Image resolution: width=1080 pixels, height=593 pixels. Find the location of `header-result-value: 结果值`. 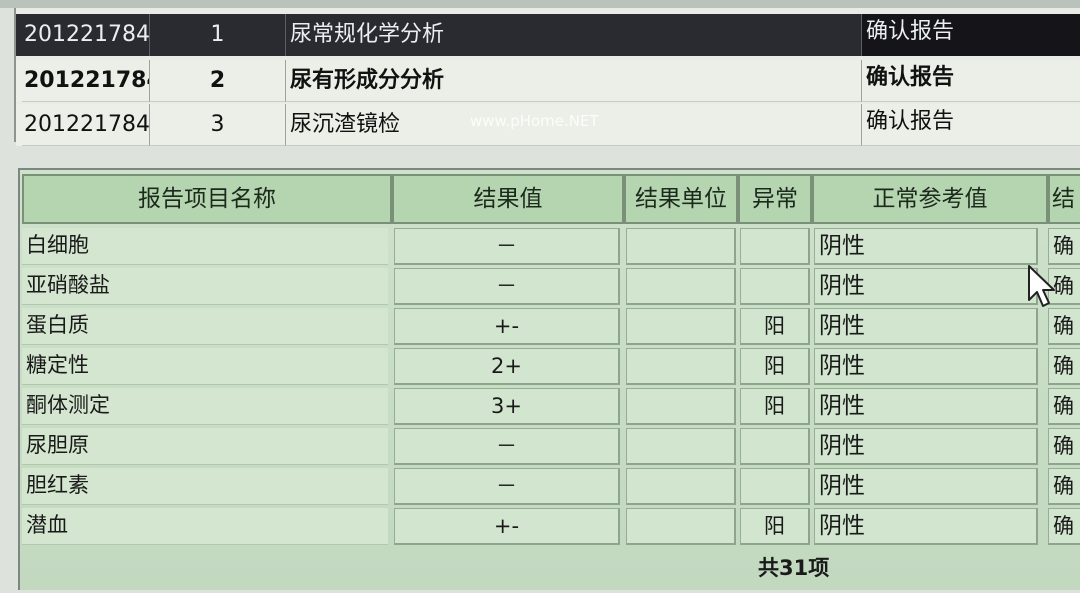

header-result-value: 结果值 is located at coordinates (508, 199).